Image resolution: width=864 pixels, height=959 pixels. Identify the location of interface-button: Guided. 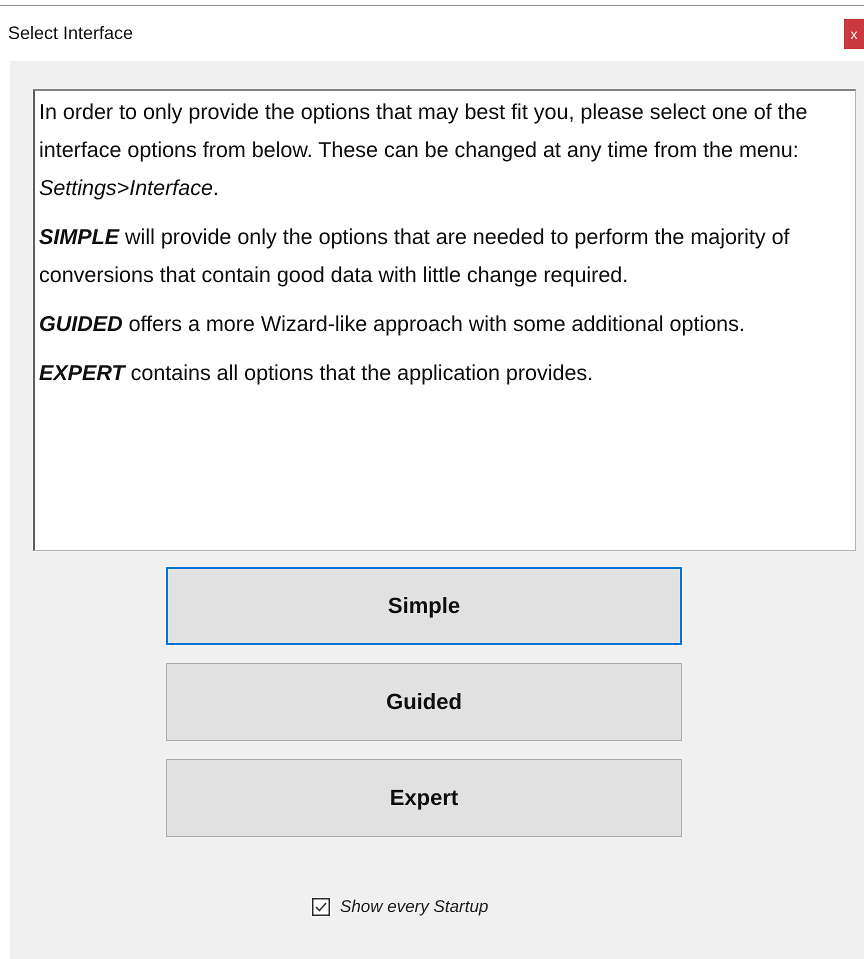
(424, 702).